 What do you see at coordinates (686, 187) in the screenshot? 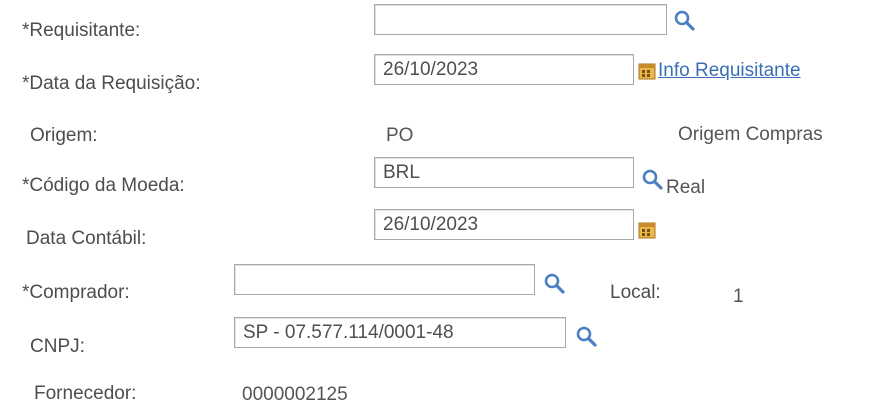
I see `moeda-description: Real` at bounding box center [686, 187].